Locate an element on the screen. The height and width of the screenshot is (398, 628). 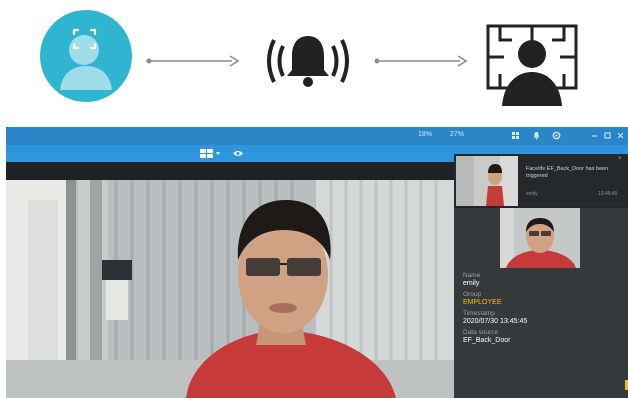
alert-time: 13:45:45 is located at coordinates (608, 194).